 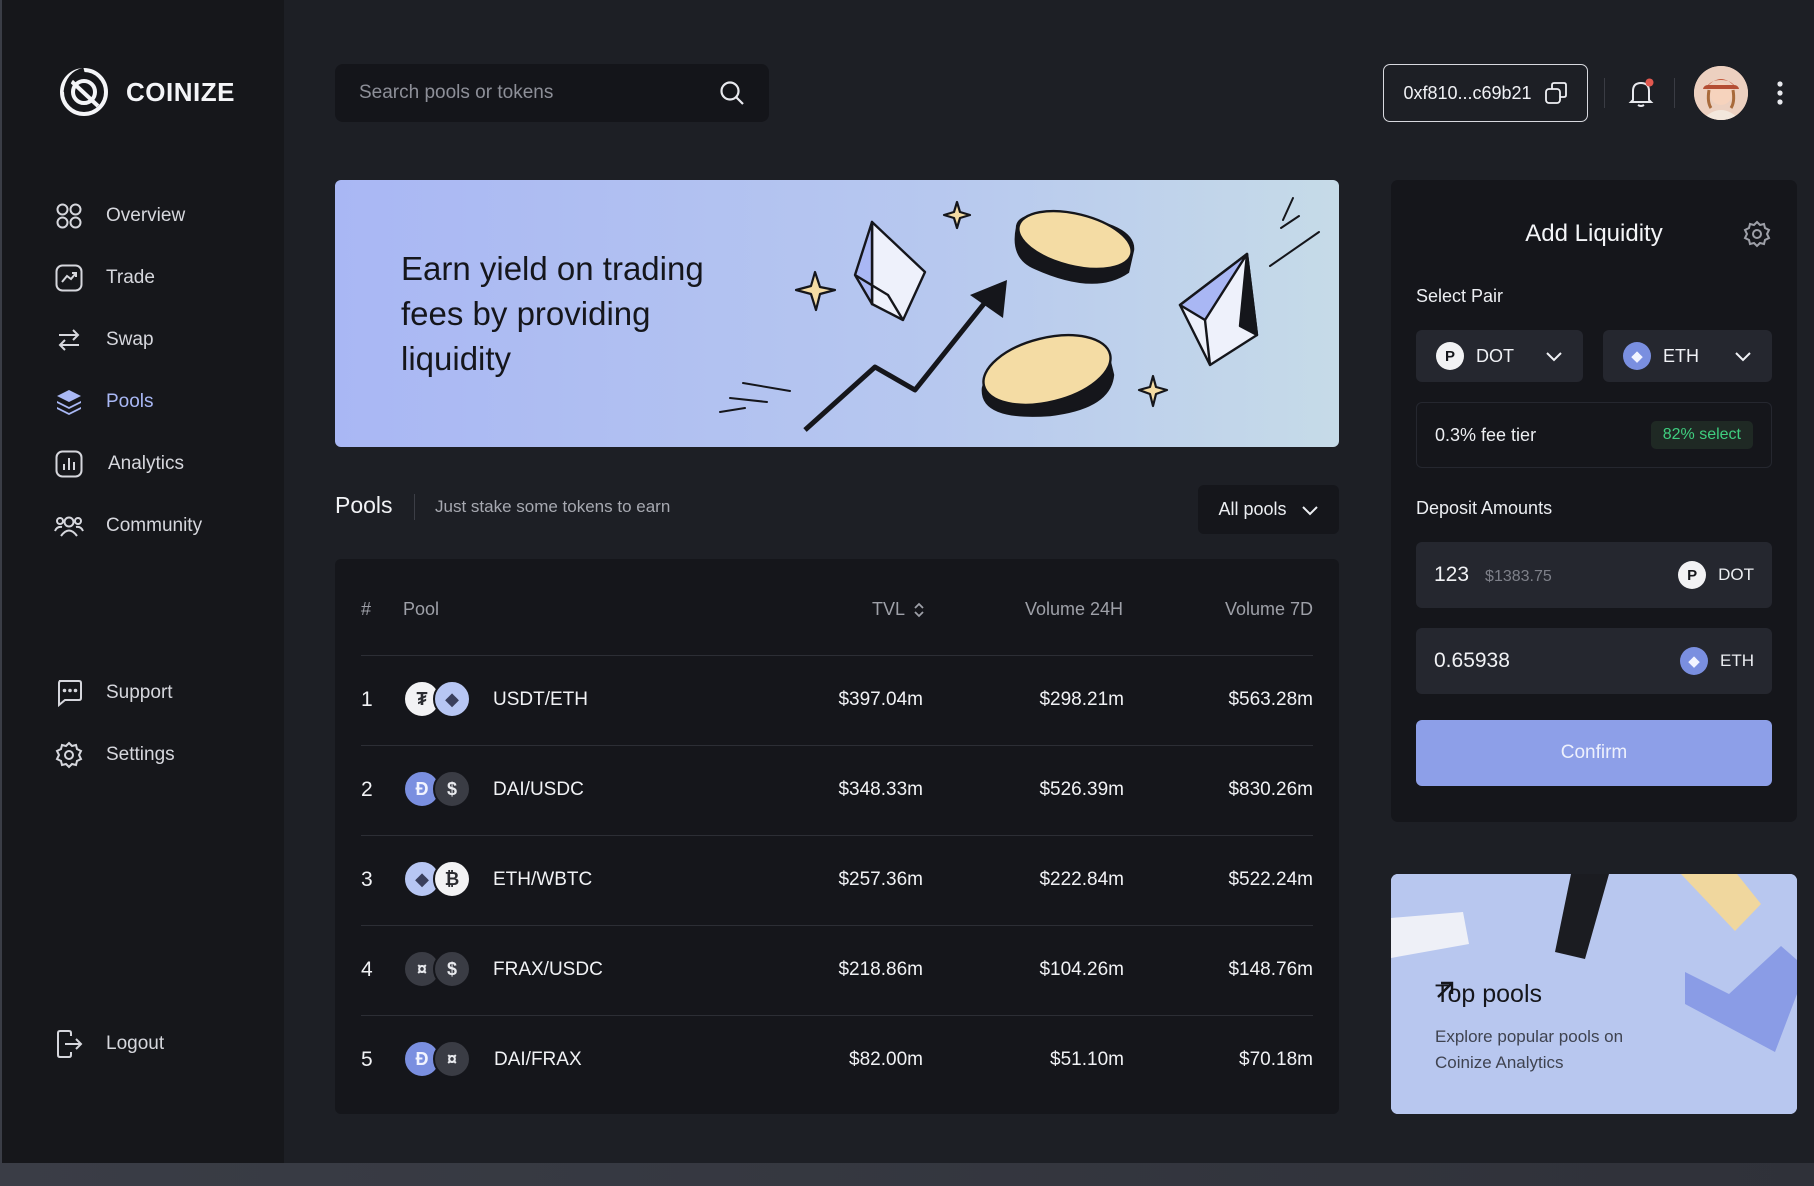 I want to click on bar-chart-icon, so click(x=69, y=464).